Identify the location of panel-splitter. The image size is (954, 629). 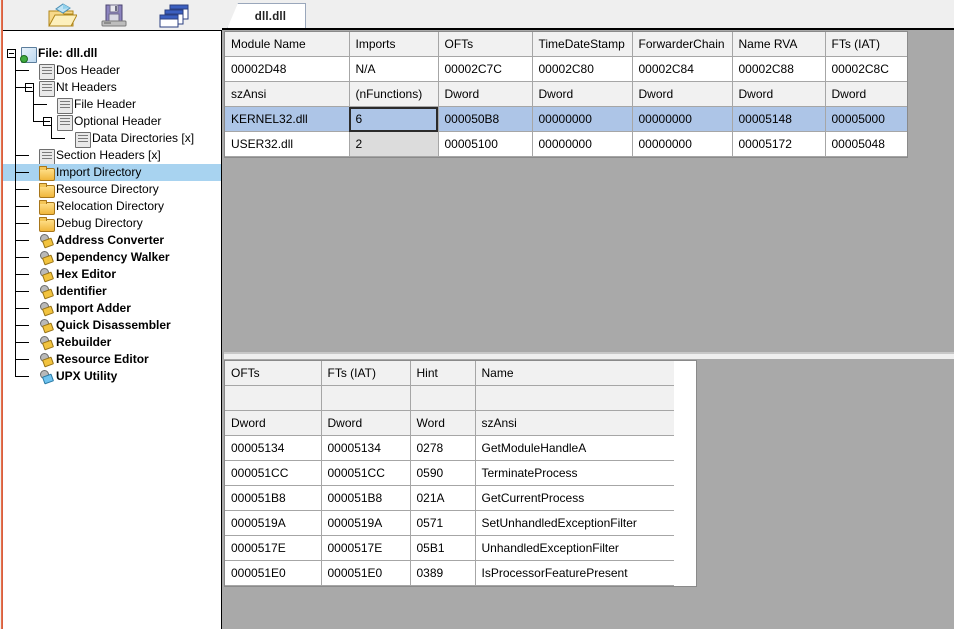
(589, 356).